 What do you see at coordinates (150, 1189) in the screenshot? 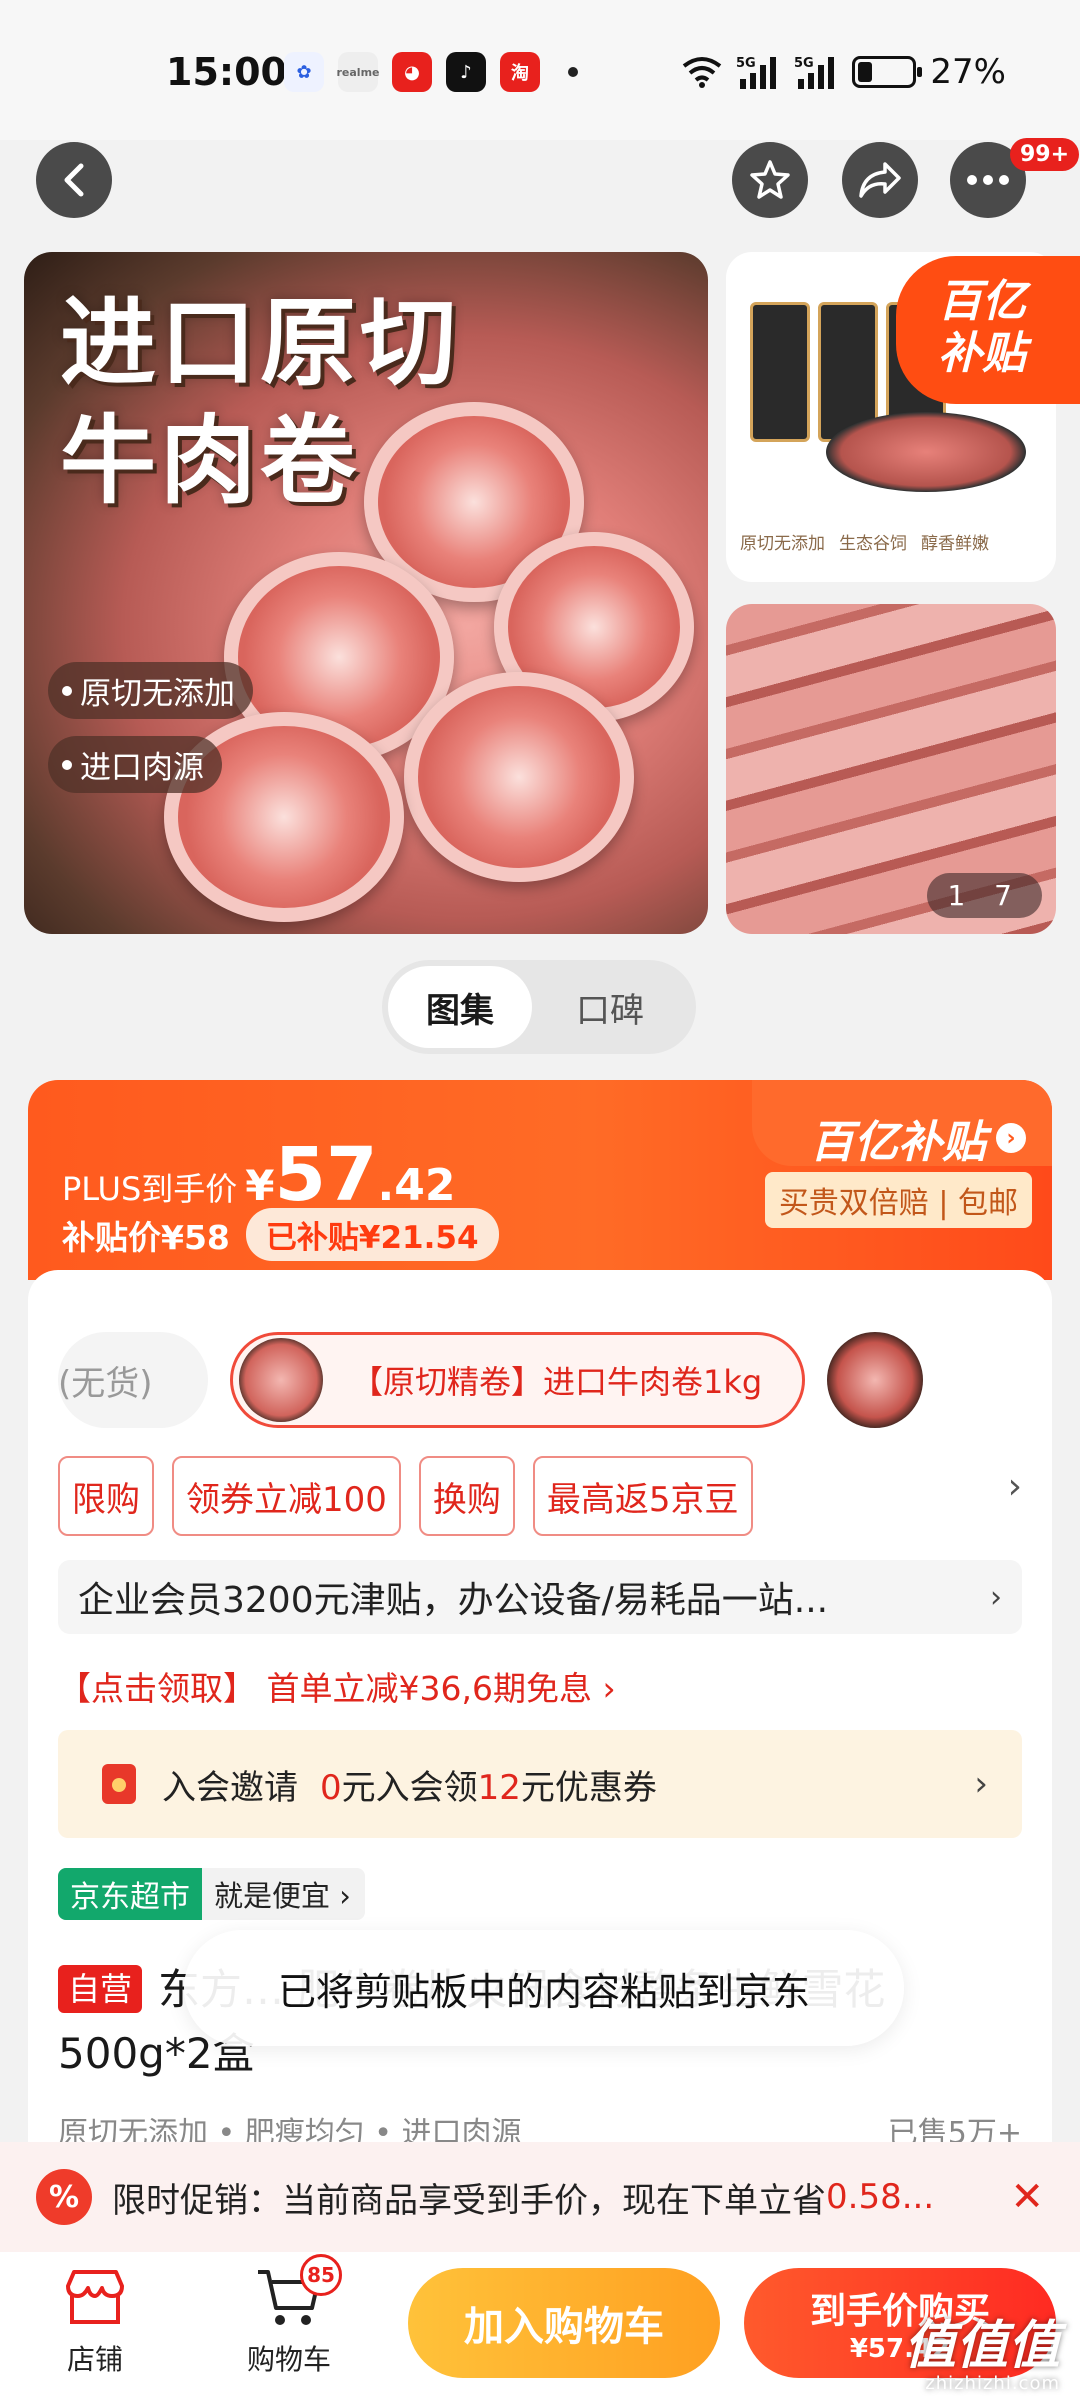
I see `plus-price-label: PLUS到手价` at bounding box center [150, 1189].